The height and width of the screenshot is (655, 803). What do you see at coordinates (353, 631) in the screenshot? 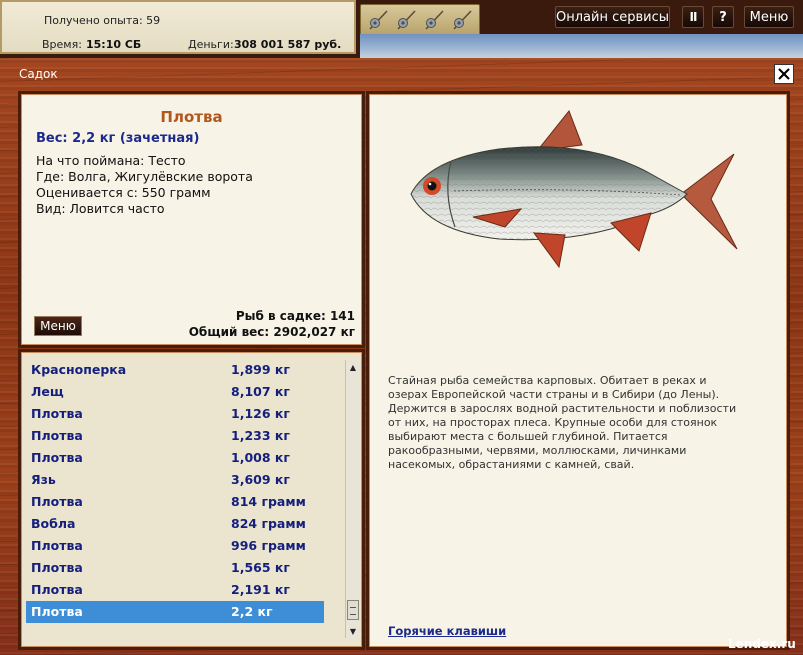
I see `scroll-down-arrow-icon: ▼` at bounding box center [353, 631].